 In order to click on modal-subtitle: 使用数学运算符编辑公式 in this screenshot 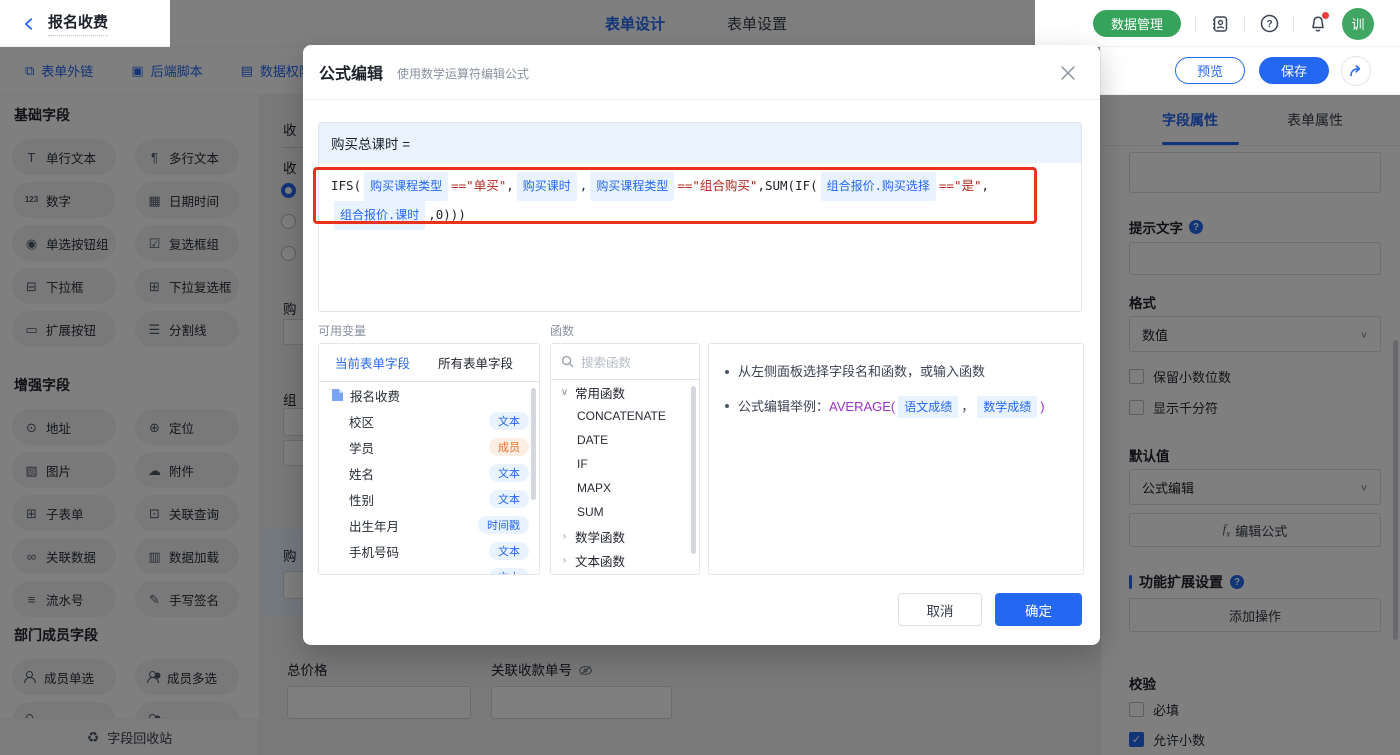, I will do `click(463, 73)`.